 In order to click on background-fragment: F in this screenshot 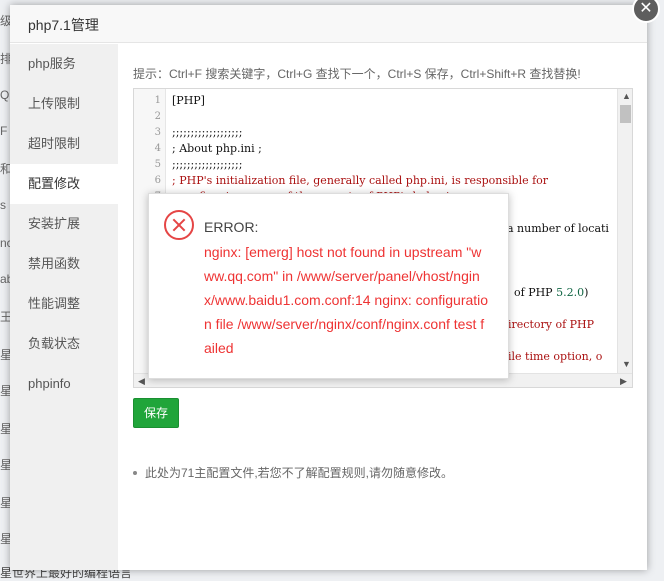, I will do `click(4, 131)`.